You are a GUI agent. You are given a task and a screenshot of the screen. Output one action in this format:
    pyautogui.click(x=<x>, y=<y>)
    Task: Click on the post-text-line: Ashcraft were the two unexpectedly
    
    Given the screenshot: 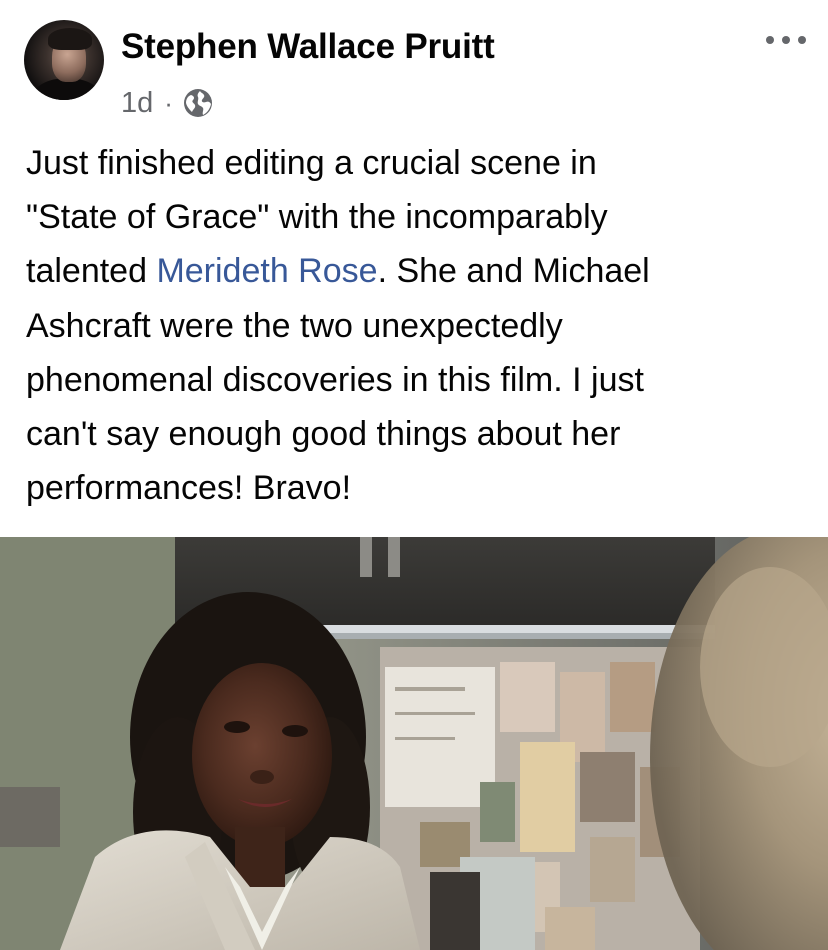 What is the action you would take?
    pyautogui.click(x=294, y=325)
    